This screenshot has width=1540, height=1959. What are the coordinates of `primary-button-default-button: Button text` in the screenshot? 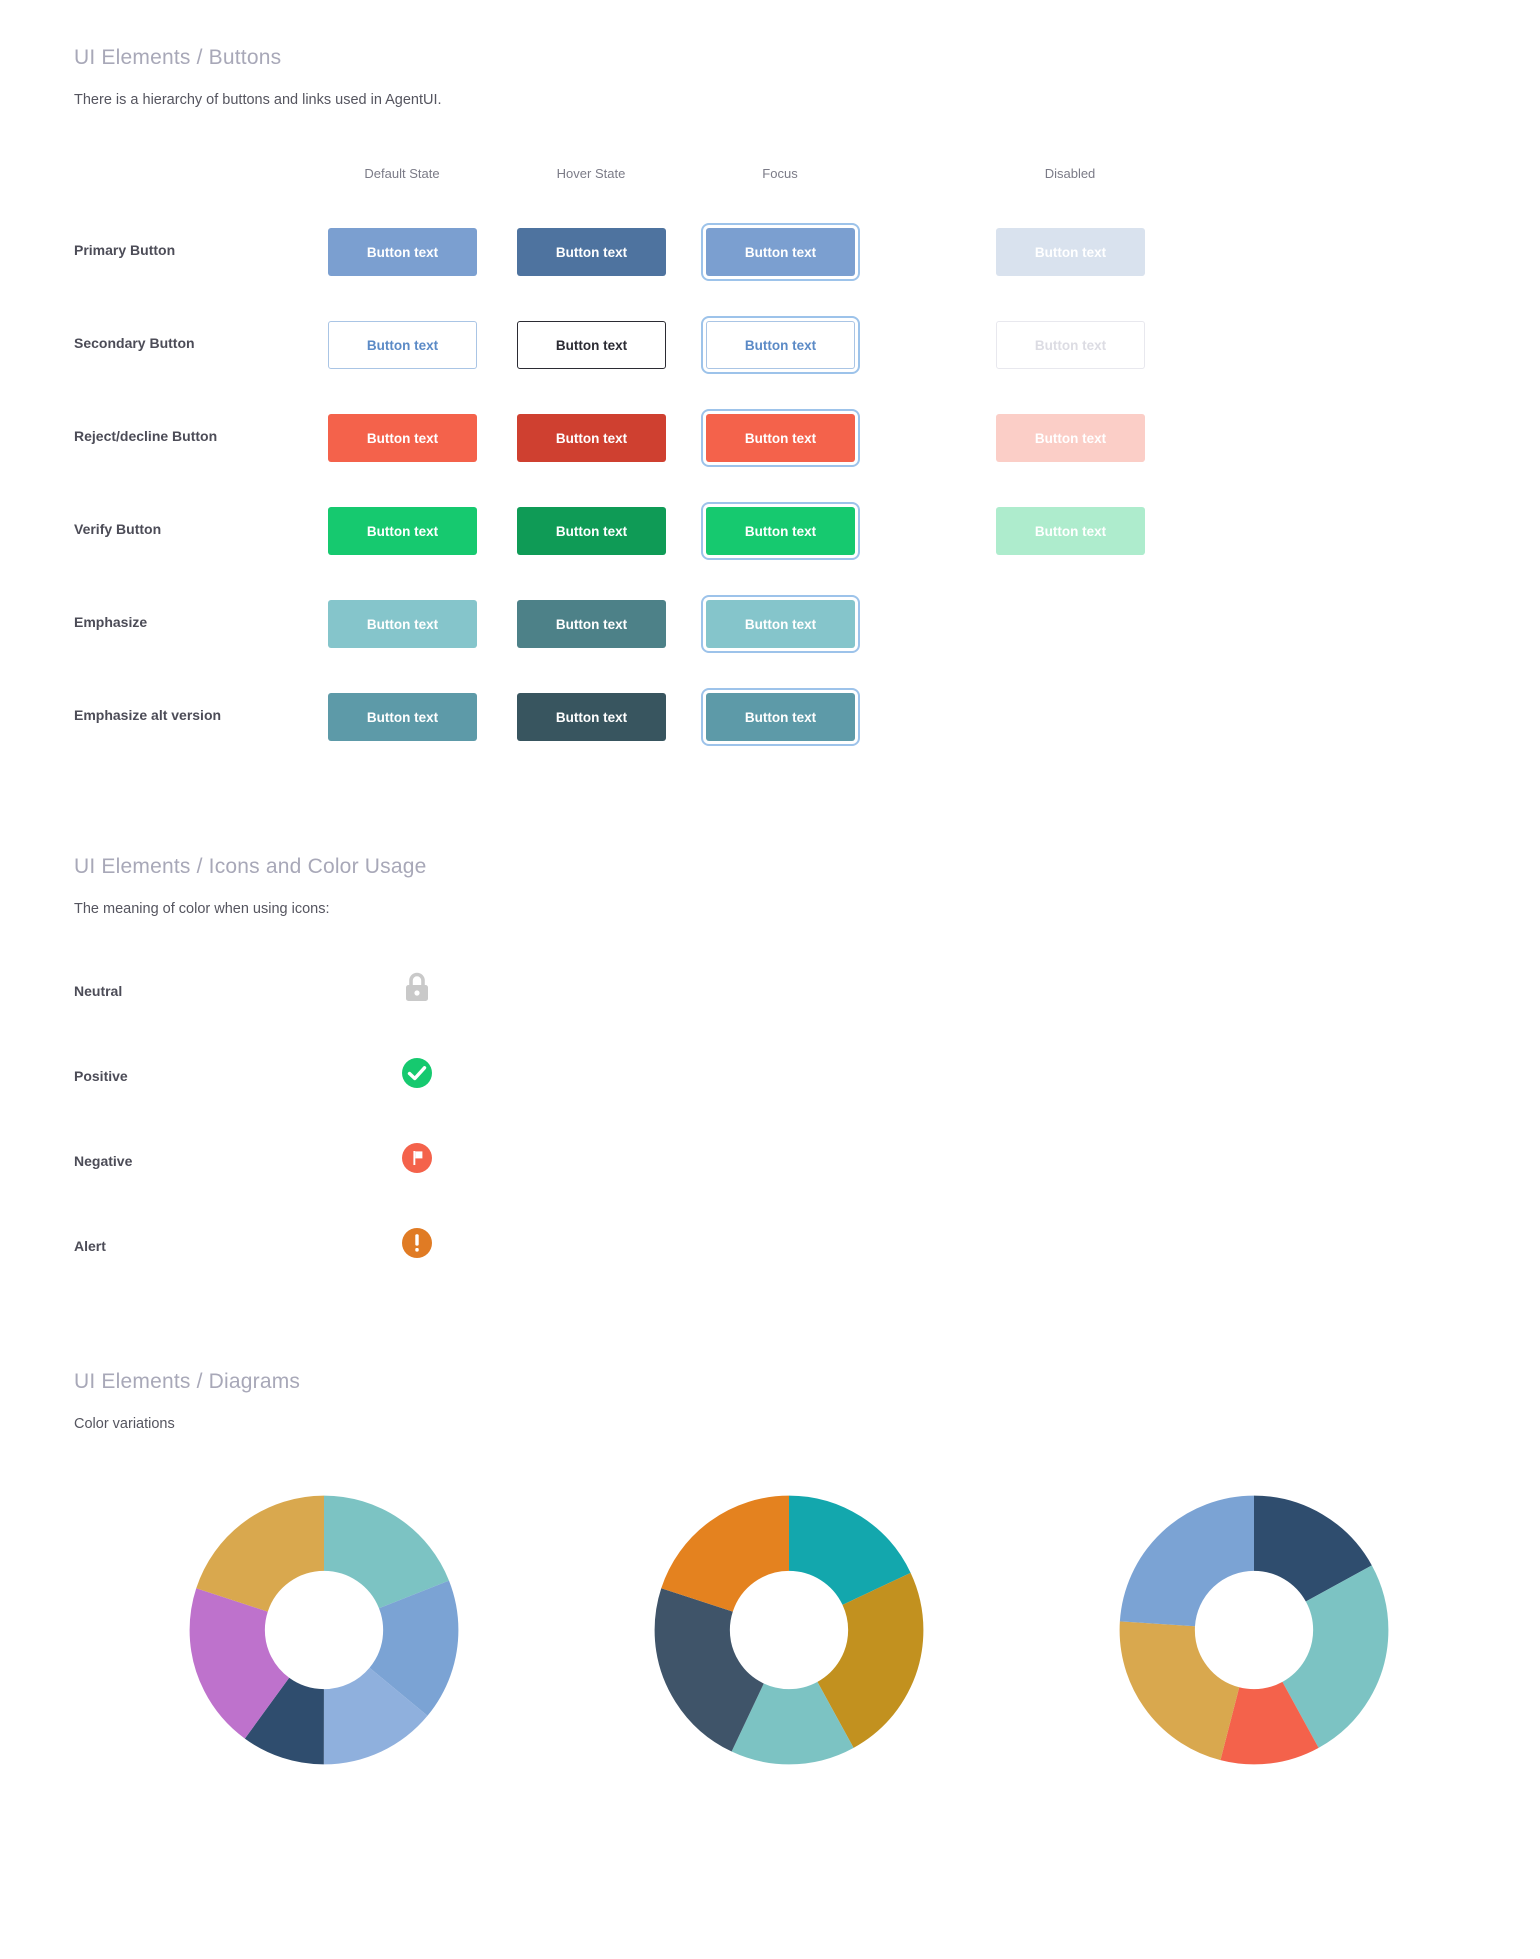 It's located at (402, 252).